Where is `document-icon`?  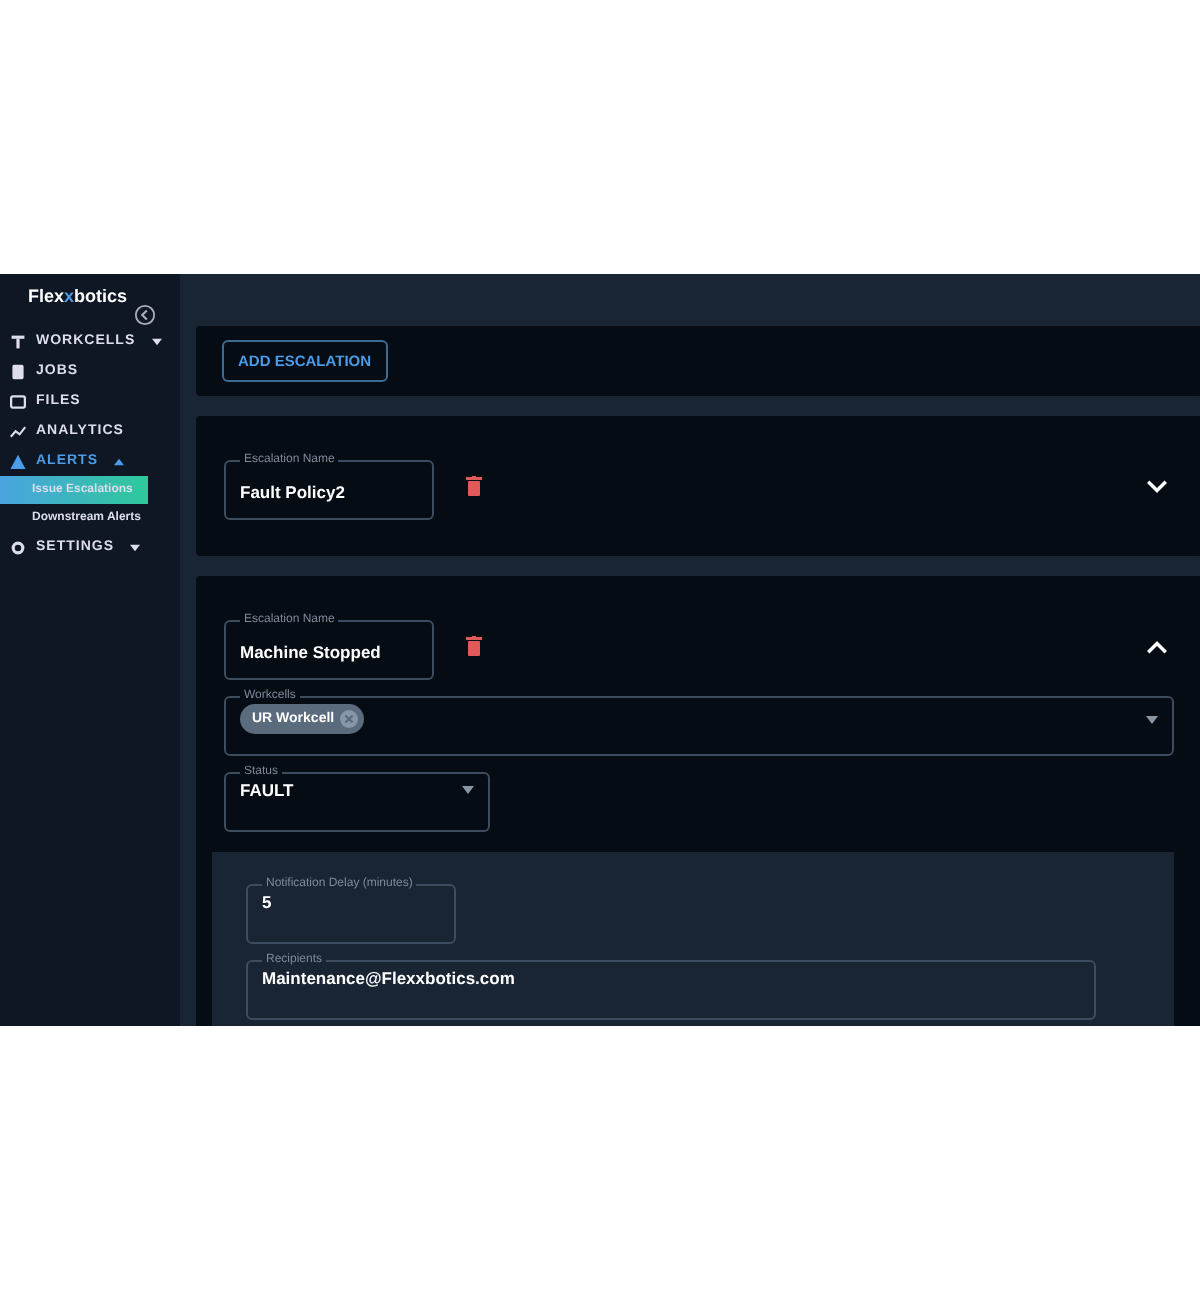 document-icon is located at coordinates (18, 371).